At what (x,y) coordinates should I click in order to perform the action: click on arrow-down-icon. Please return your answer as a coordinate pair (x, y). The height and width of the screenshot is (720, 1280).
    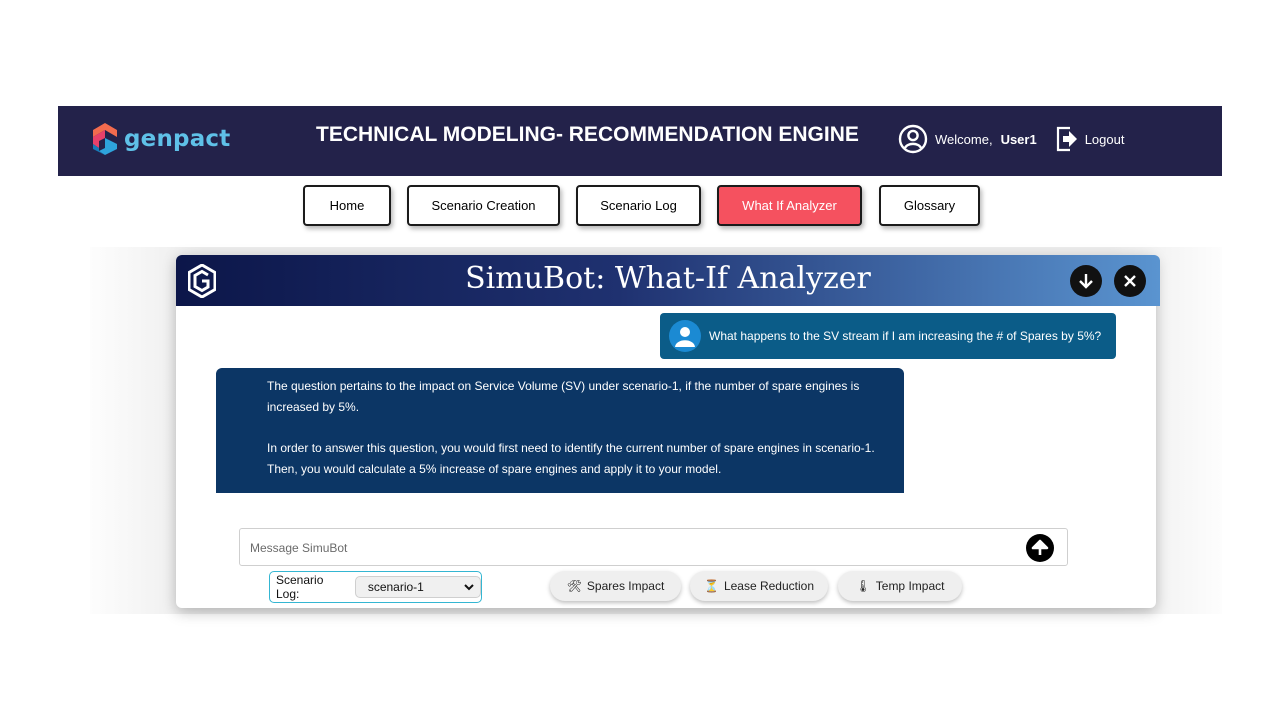
    Looking at the image, I should click on (1086, 281).